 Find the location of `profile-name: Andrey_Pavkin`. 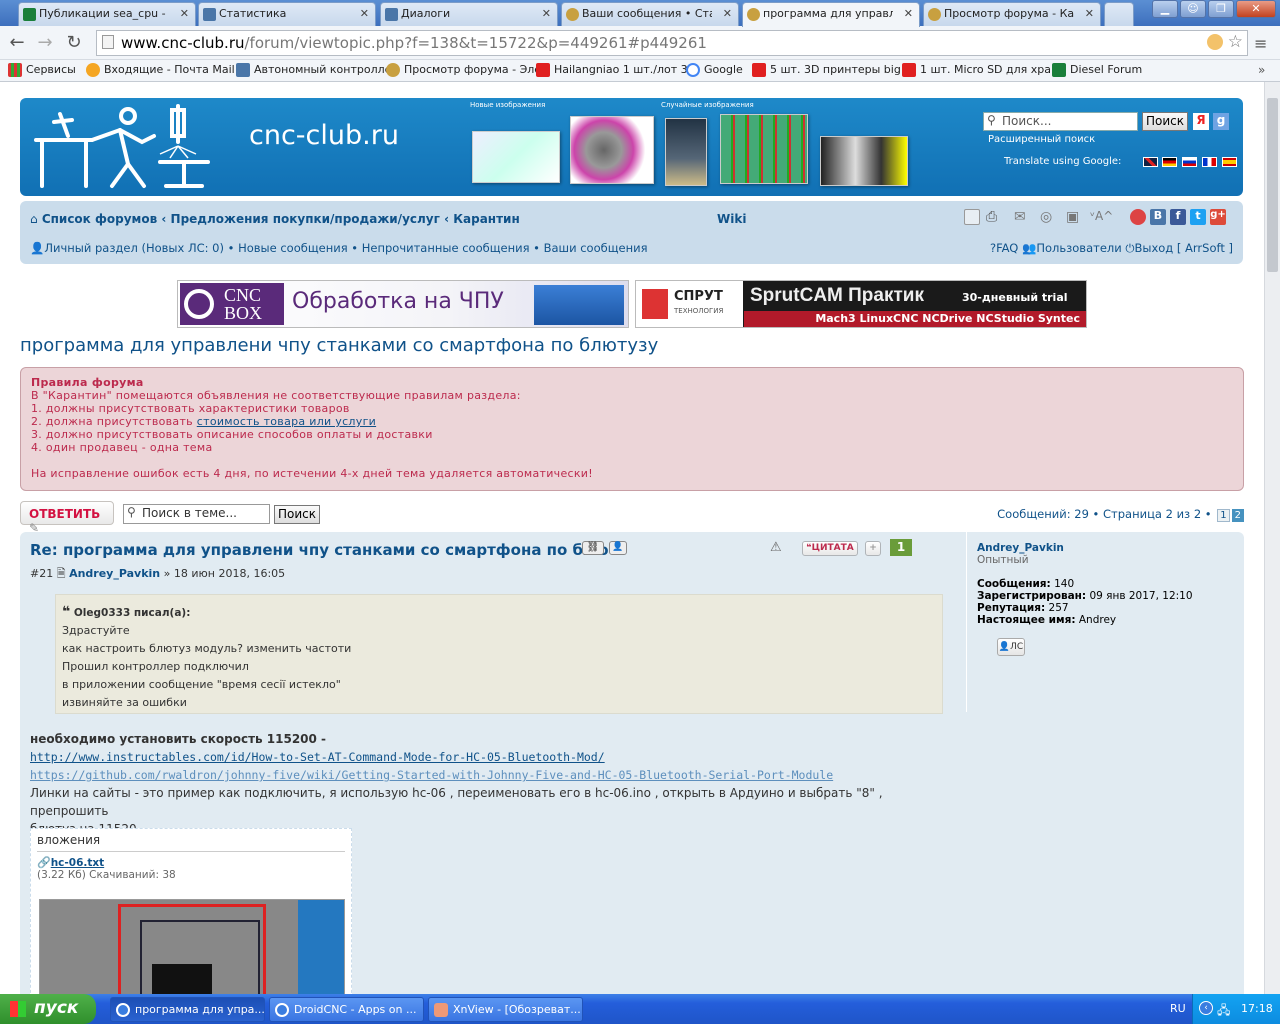

profile-name: Andrey_Pavkin is located at coordinates (1101, 548).